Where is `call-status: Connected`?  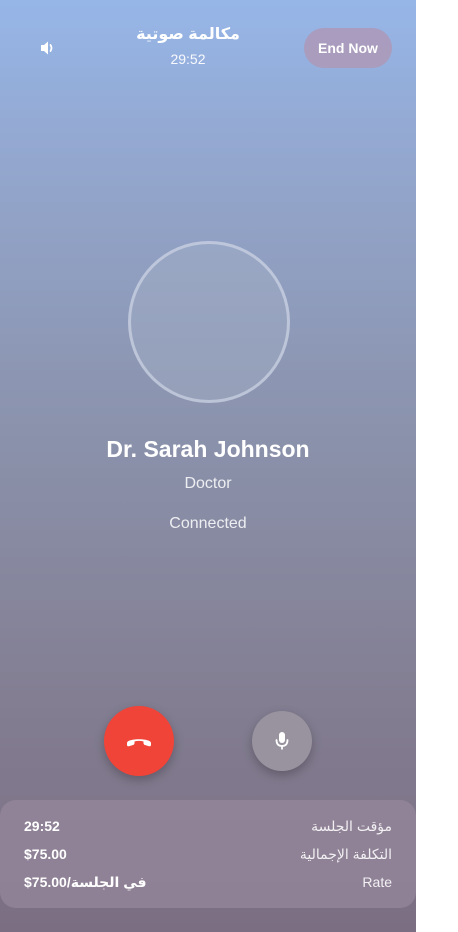 call-status: Connected is located at coordinates (208, 523).